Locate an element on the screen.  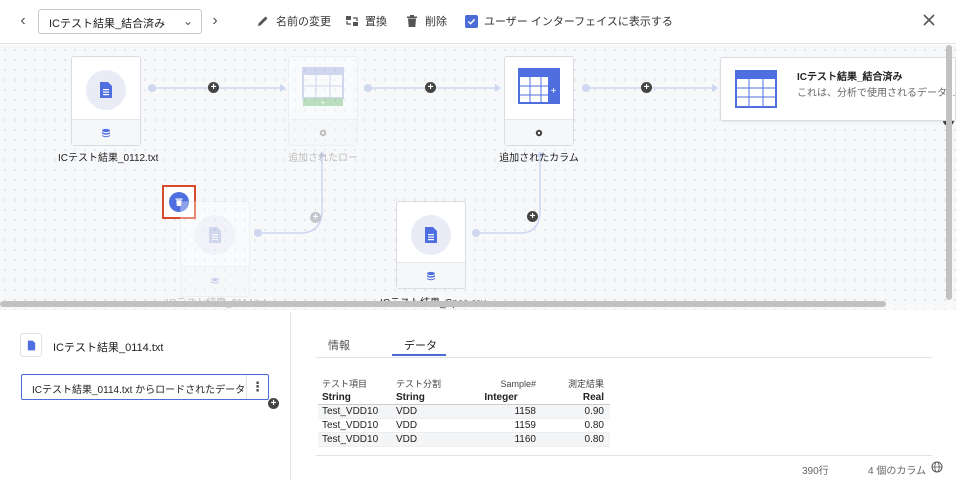
column-type: Integer is located at coordinates (502, 398).